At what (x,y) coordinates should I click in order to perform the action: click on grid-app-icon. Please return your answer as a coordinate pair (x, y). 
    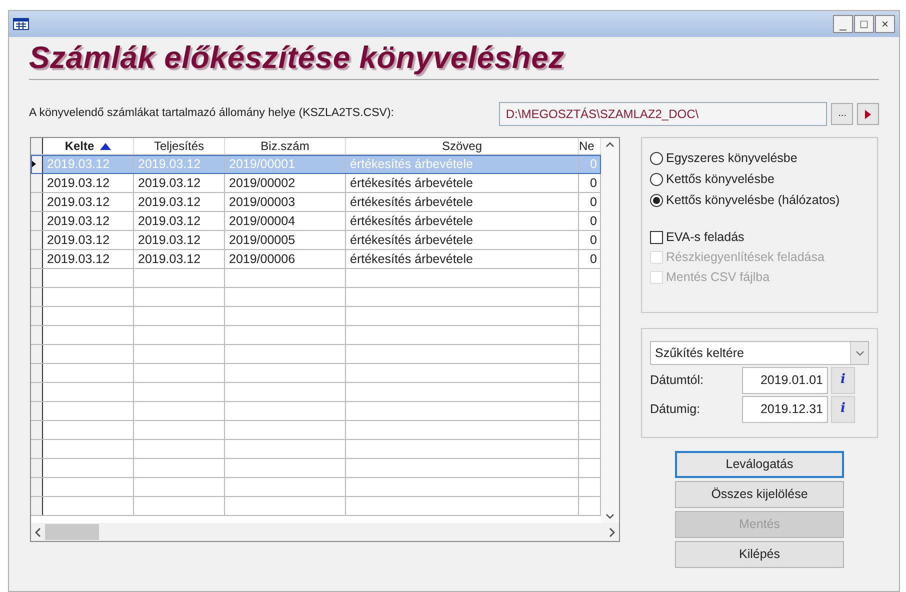
    Looking at the image, I should click on (21, 24).